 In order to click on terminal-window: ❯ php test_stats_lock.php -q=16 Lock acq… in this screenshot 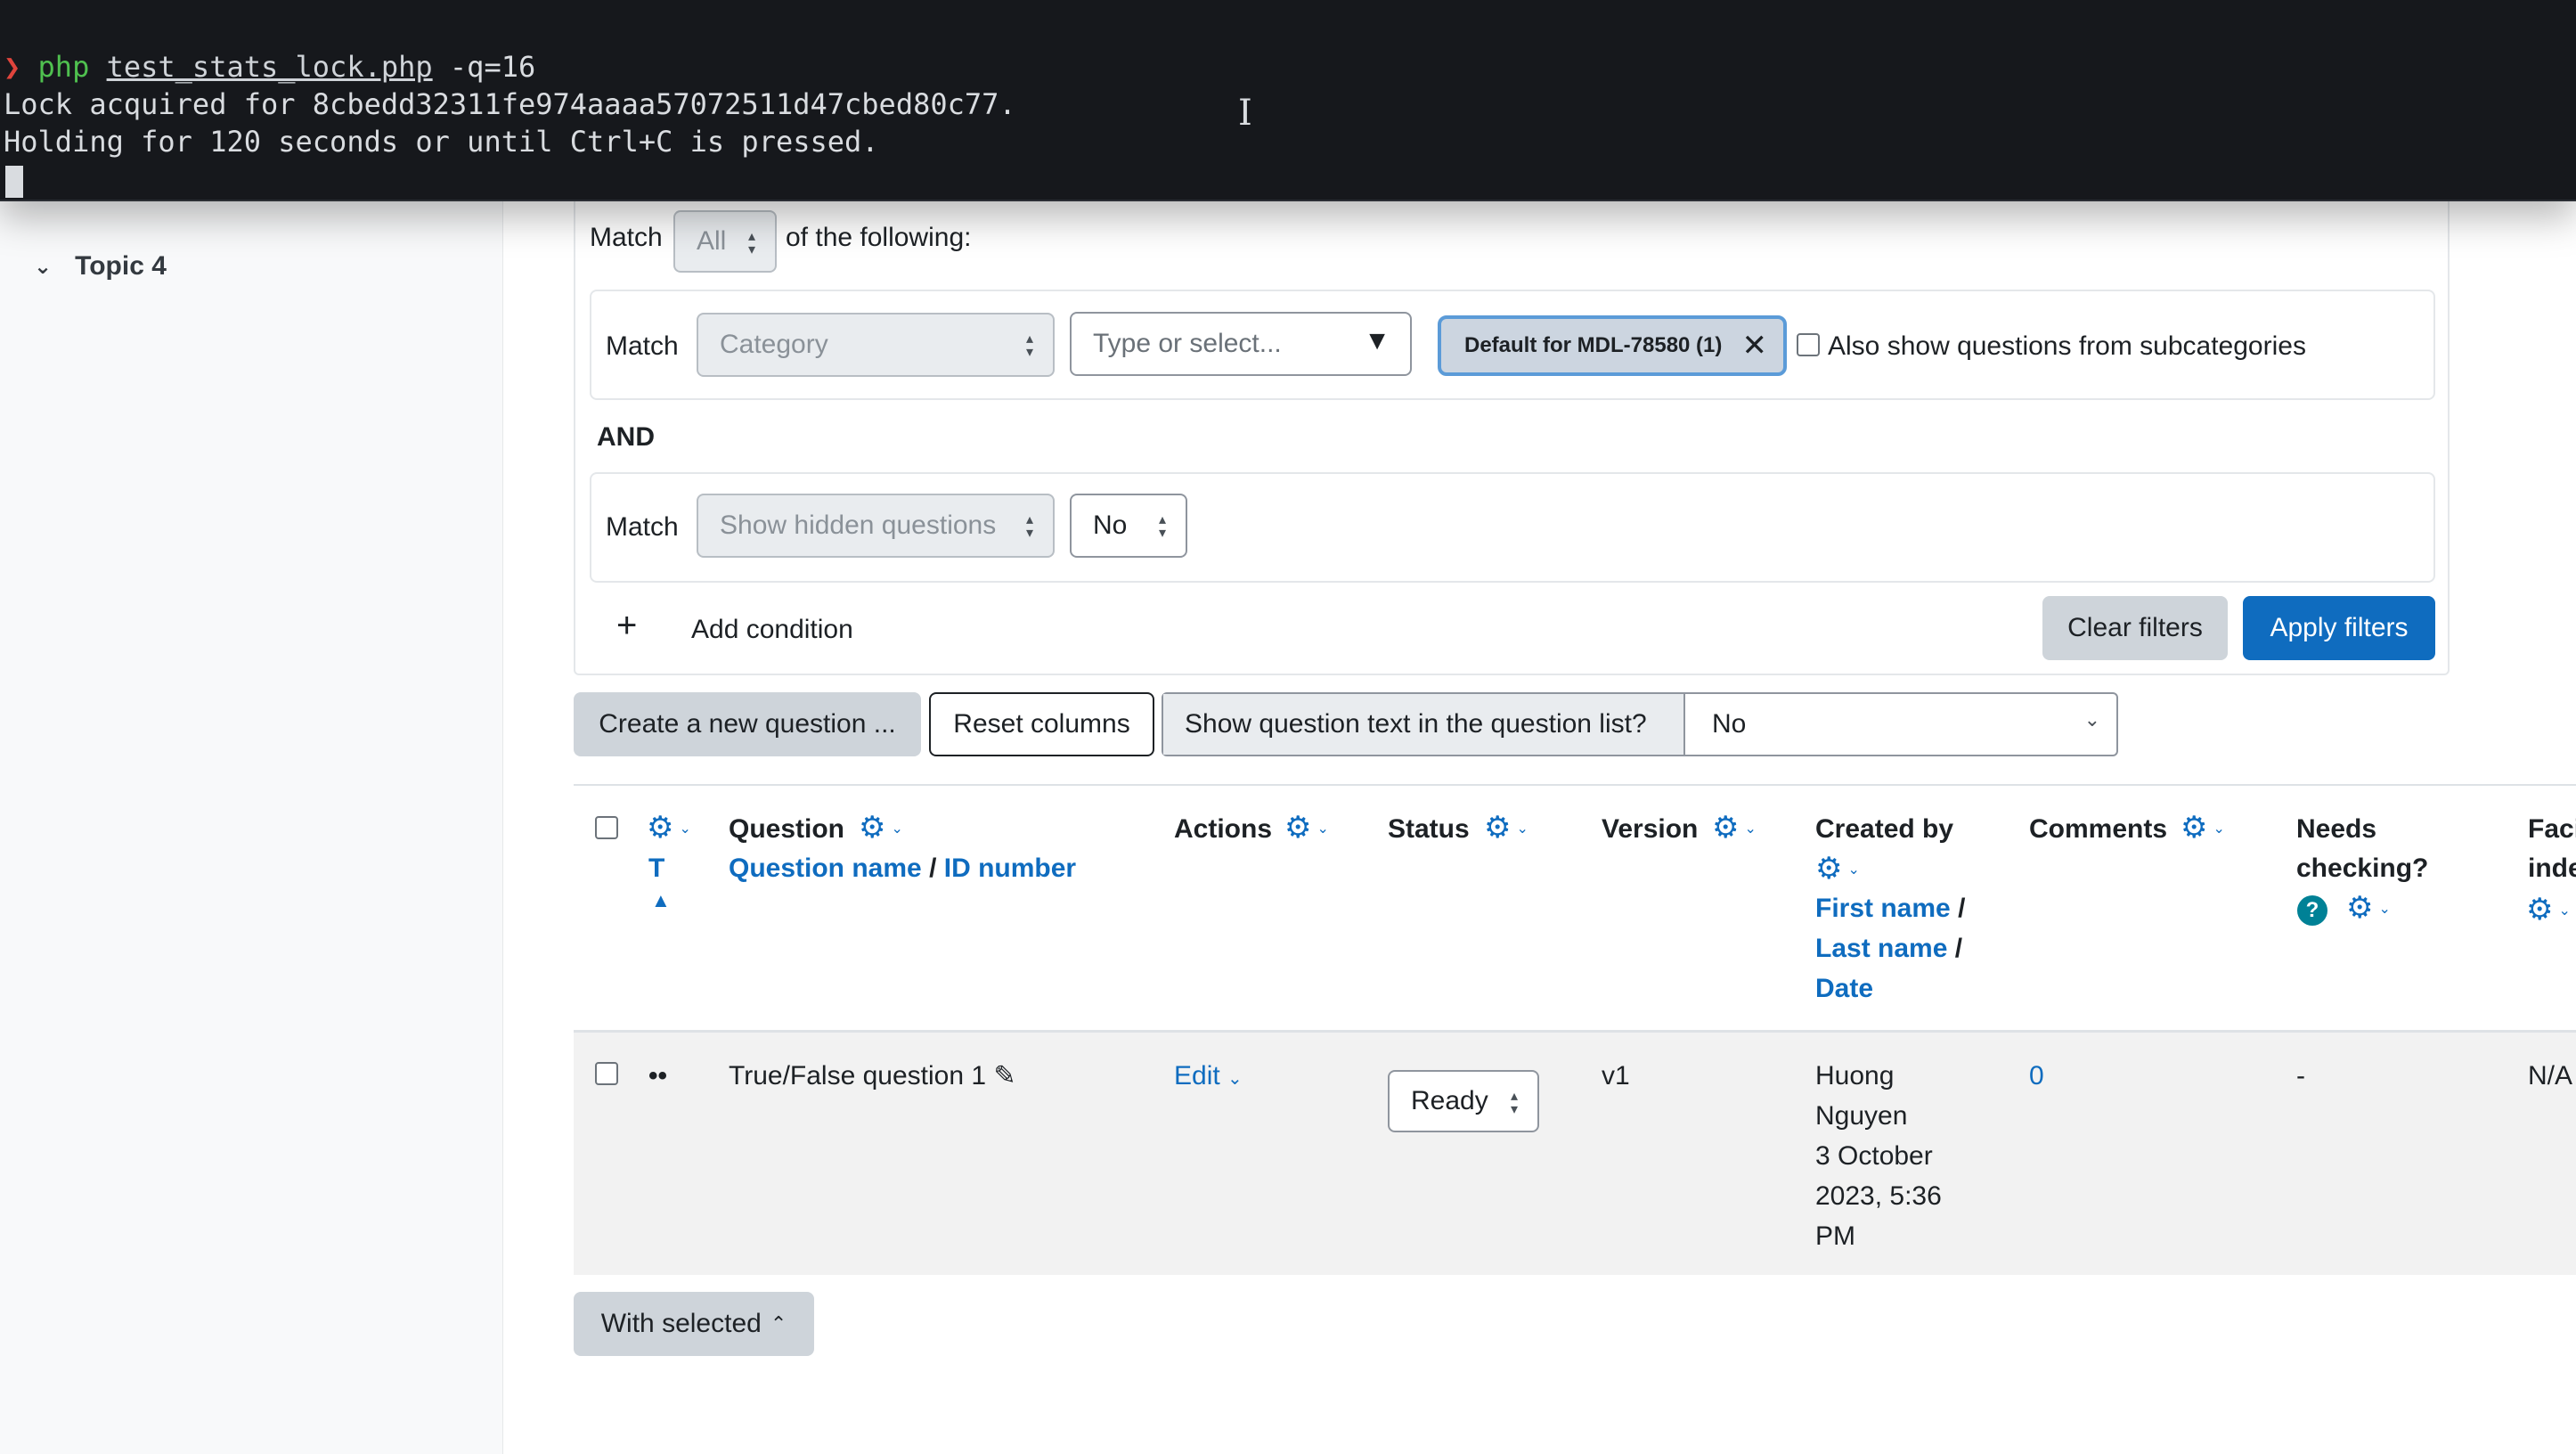, I will do `click(1288, 100)`.